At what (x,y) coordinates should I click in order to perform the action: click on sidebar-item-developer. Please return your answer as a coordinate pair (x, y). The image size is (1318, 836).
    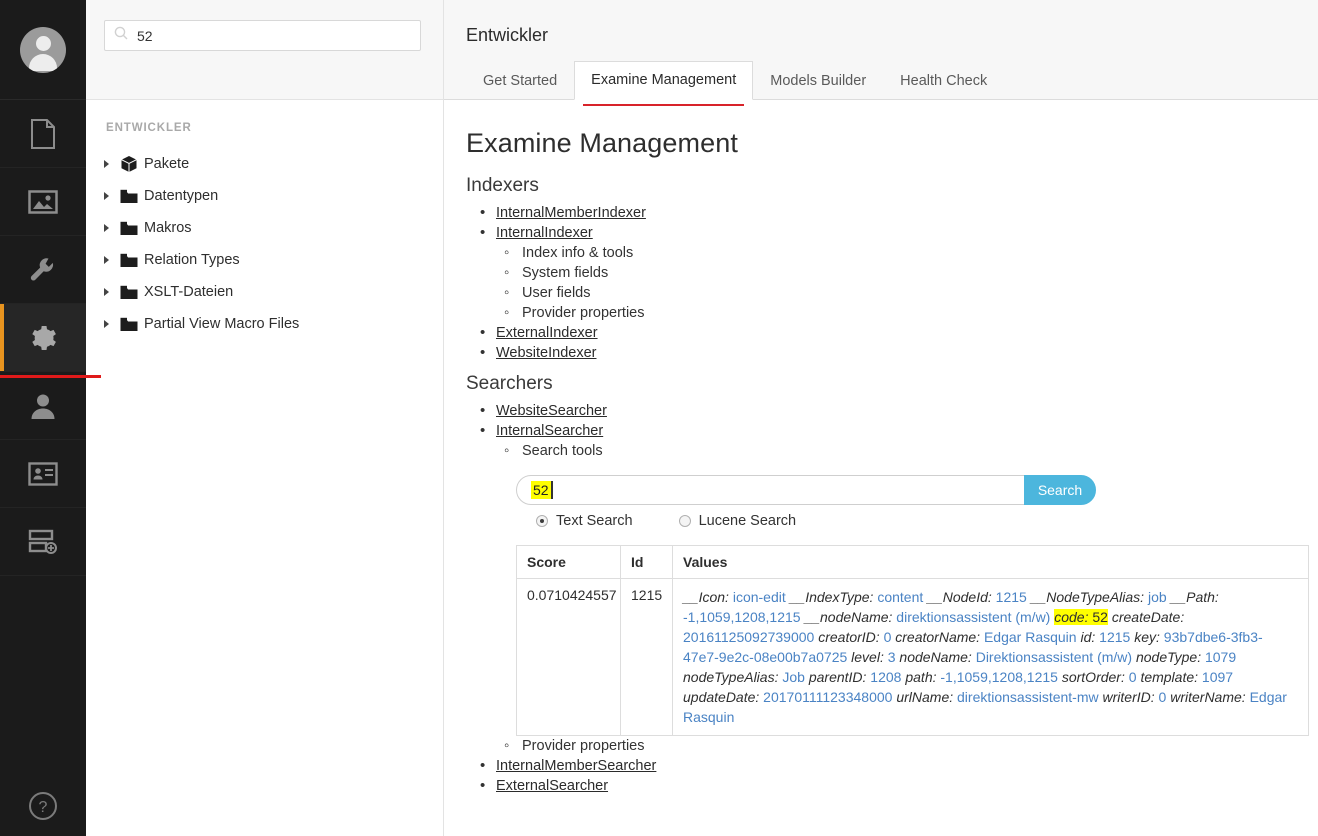
    Looking at the image, I should click on (43, 338).